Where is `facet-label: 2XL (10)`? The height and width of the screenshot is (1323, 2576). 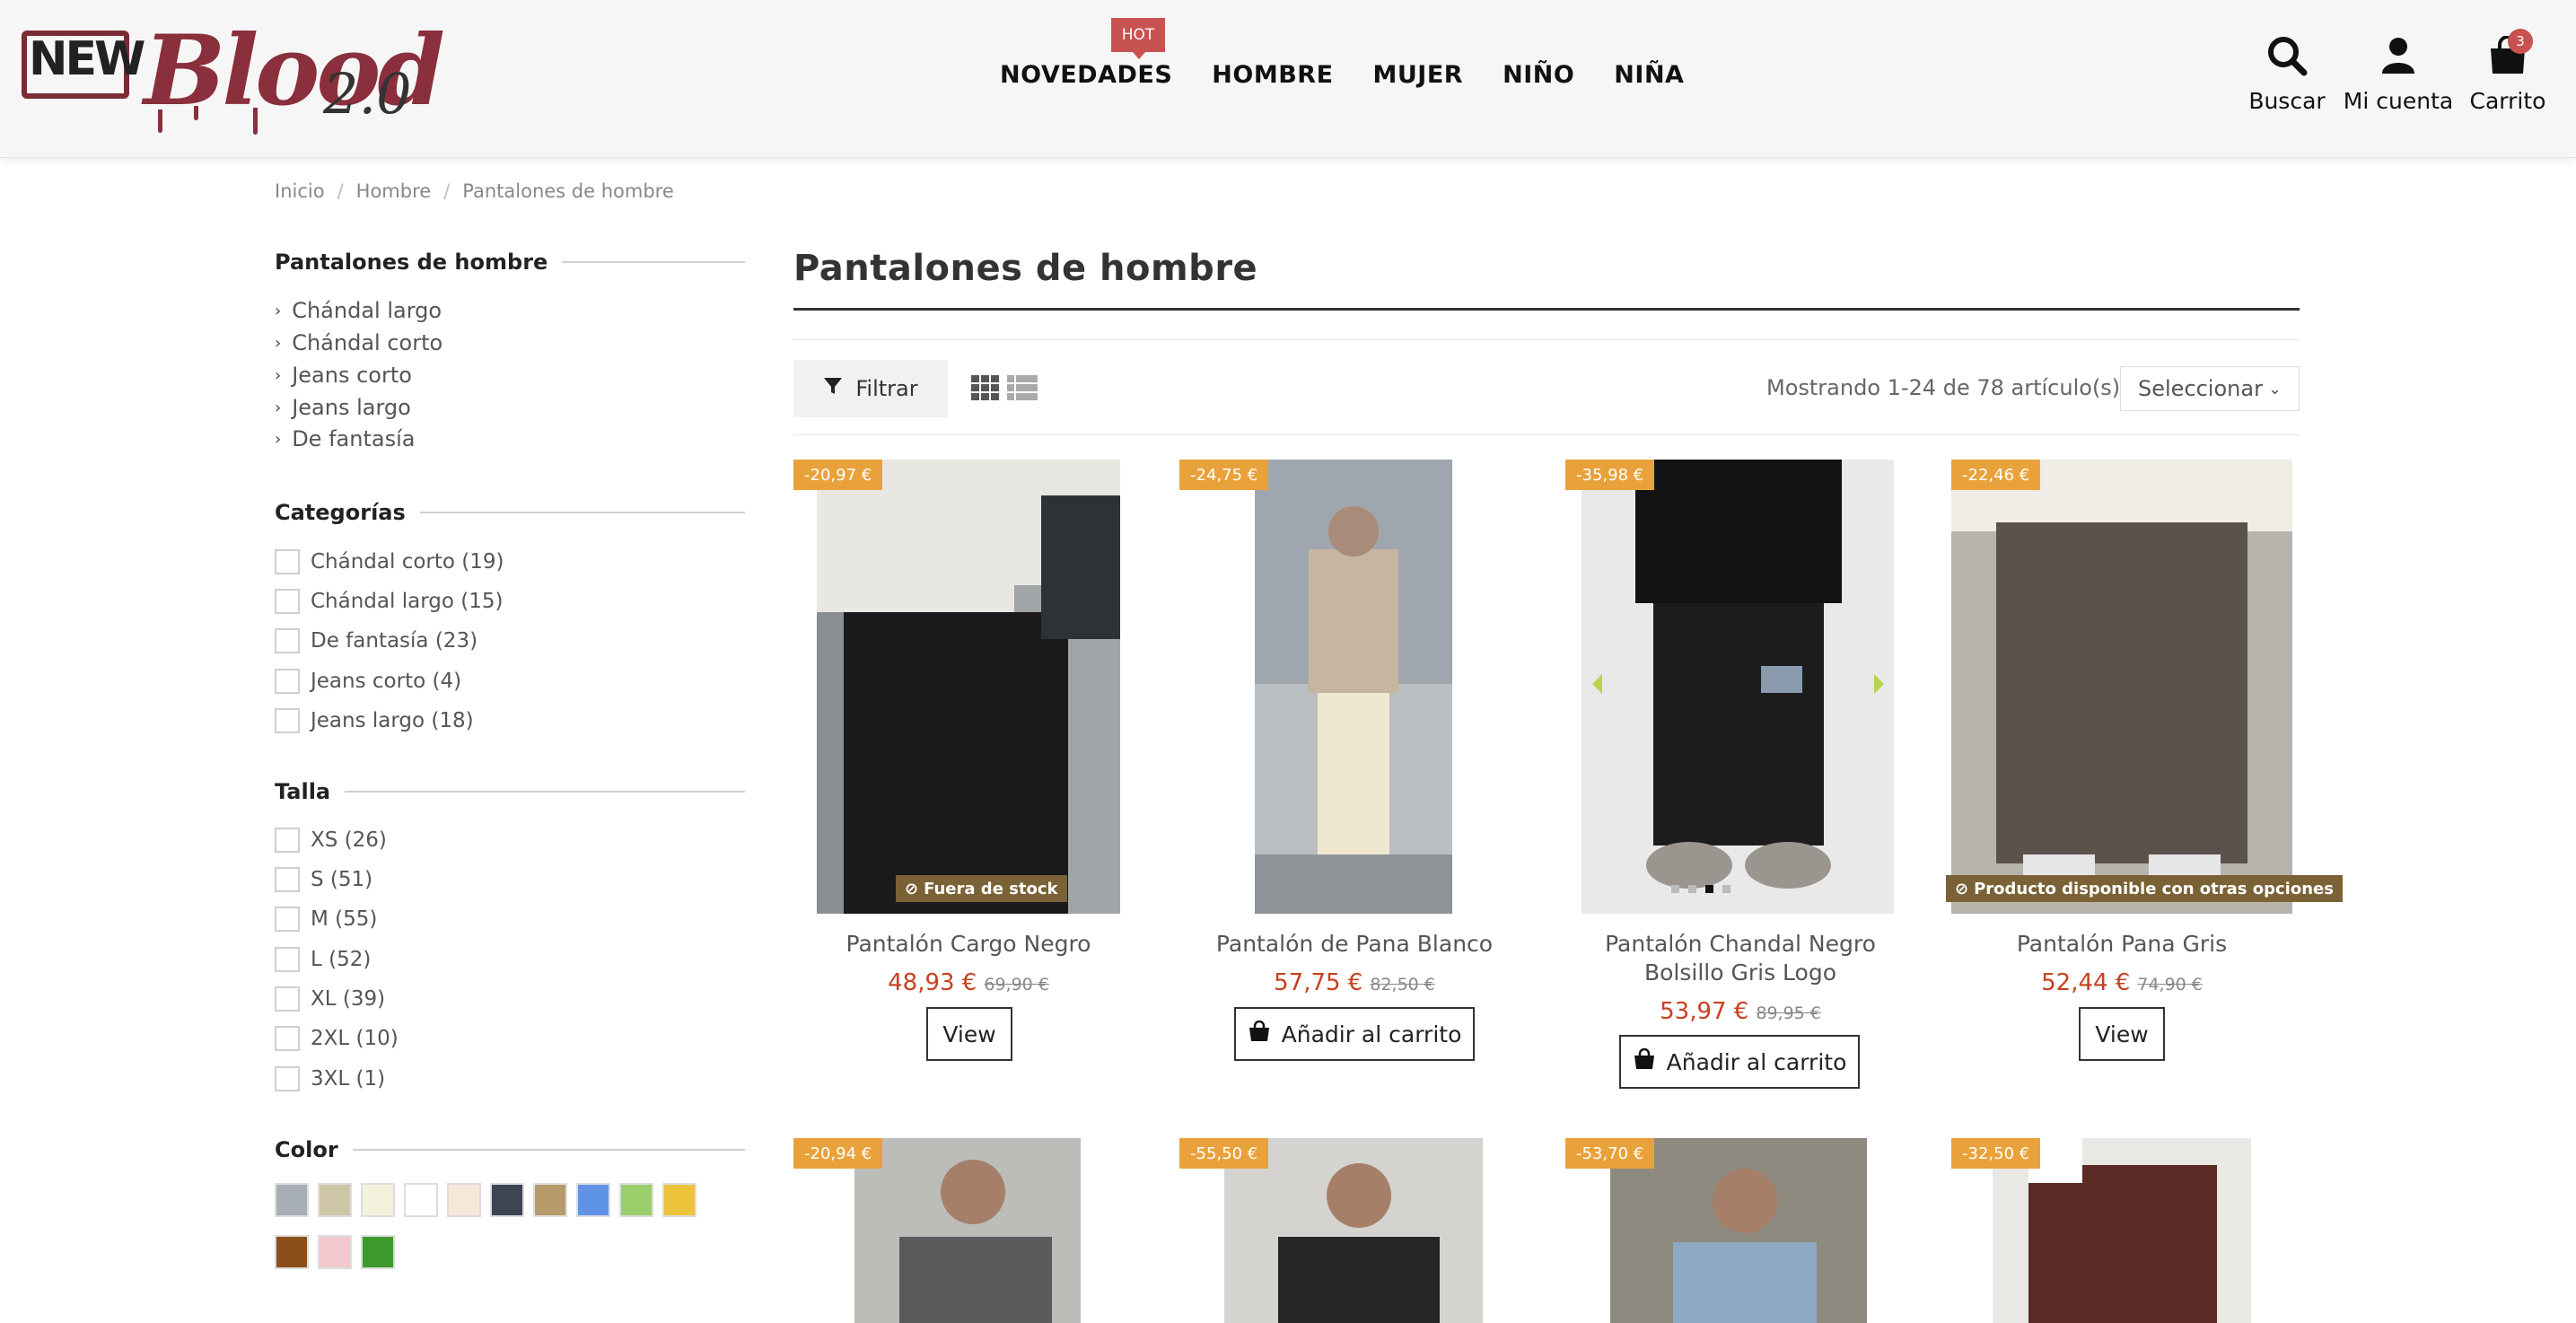 facet-label: 2XL (10) is located at coordinates (355, 1038).